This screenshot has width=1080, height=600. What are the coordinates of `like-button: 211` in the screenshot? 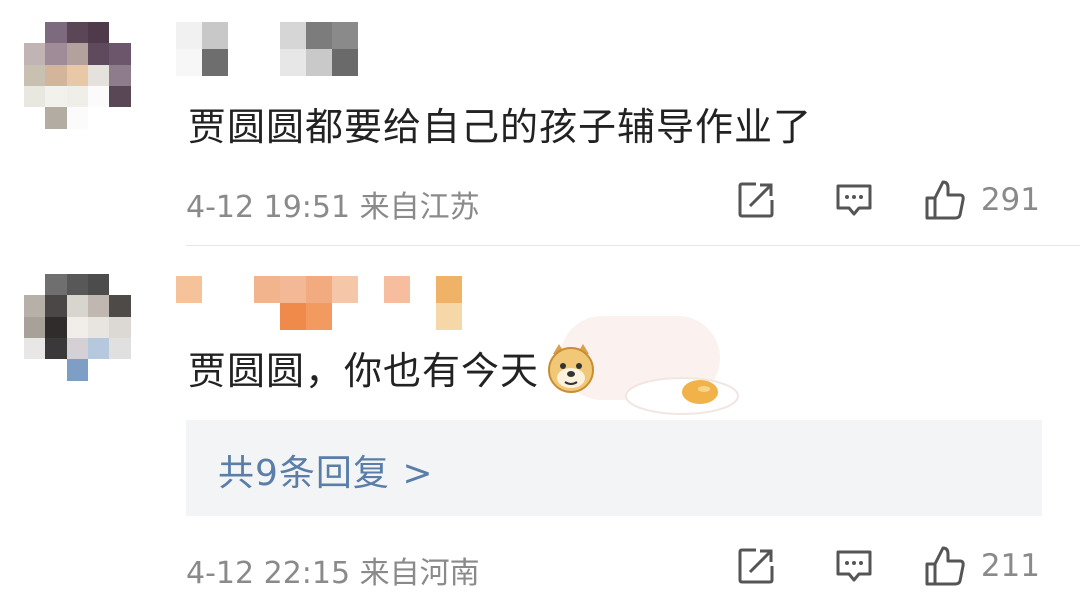 It's located at (981, 566).